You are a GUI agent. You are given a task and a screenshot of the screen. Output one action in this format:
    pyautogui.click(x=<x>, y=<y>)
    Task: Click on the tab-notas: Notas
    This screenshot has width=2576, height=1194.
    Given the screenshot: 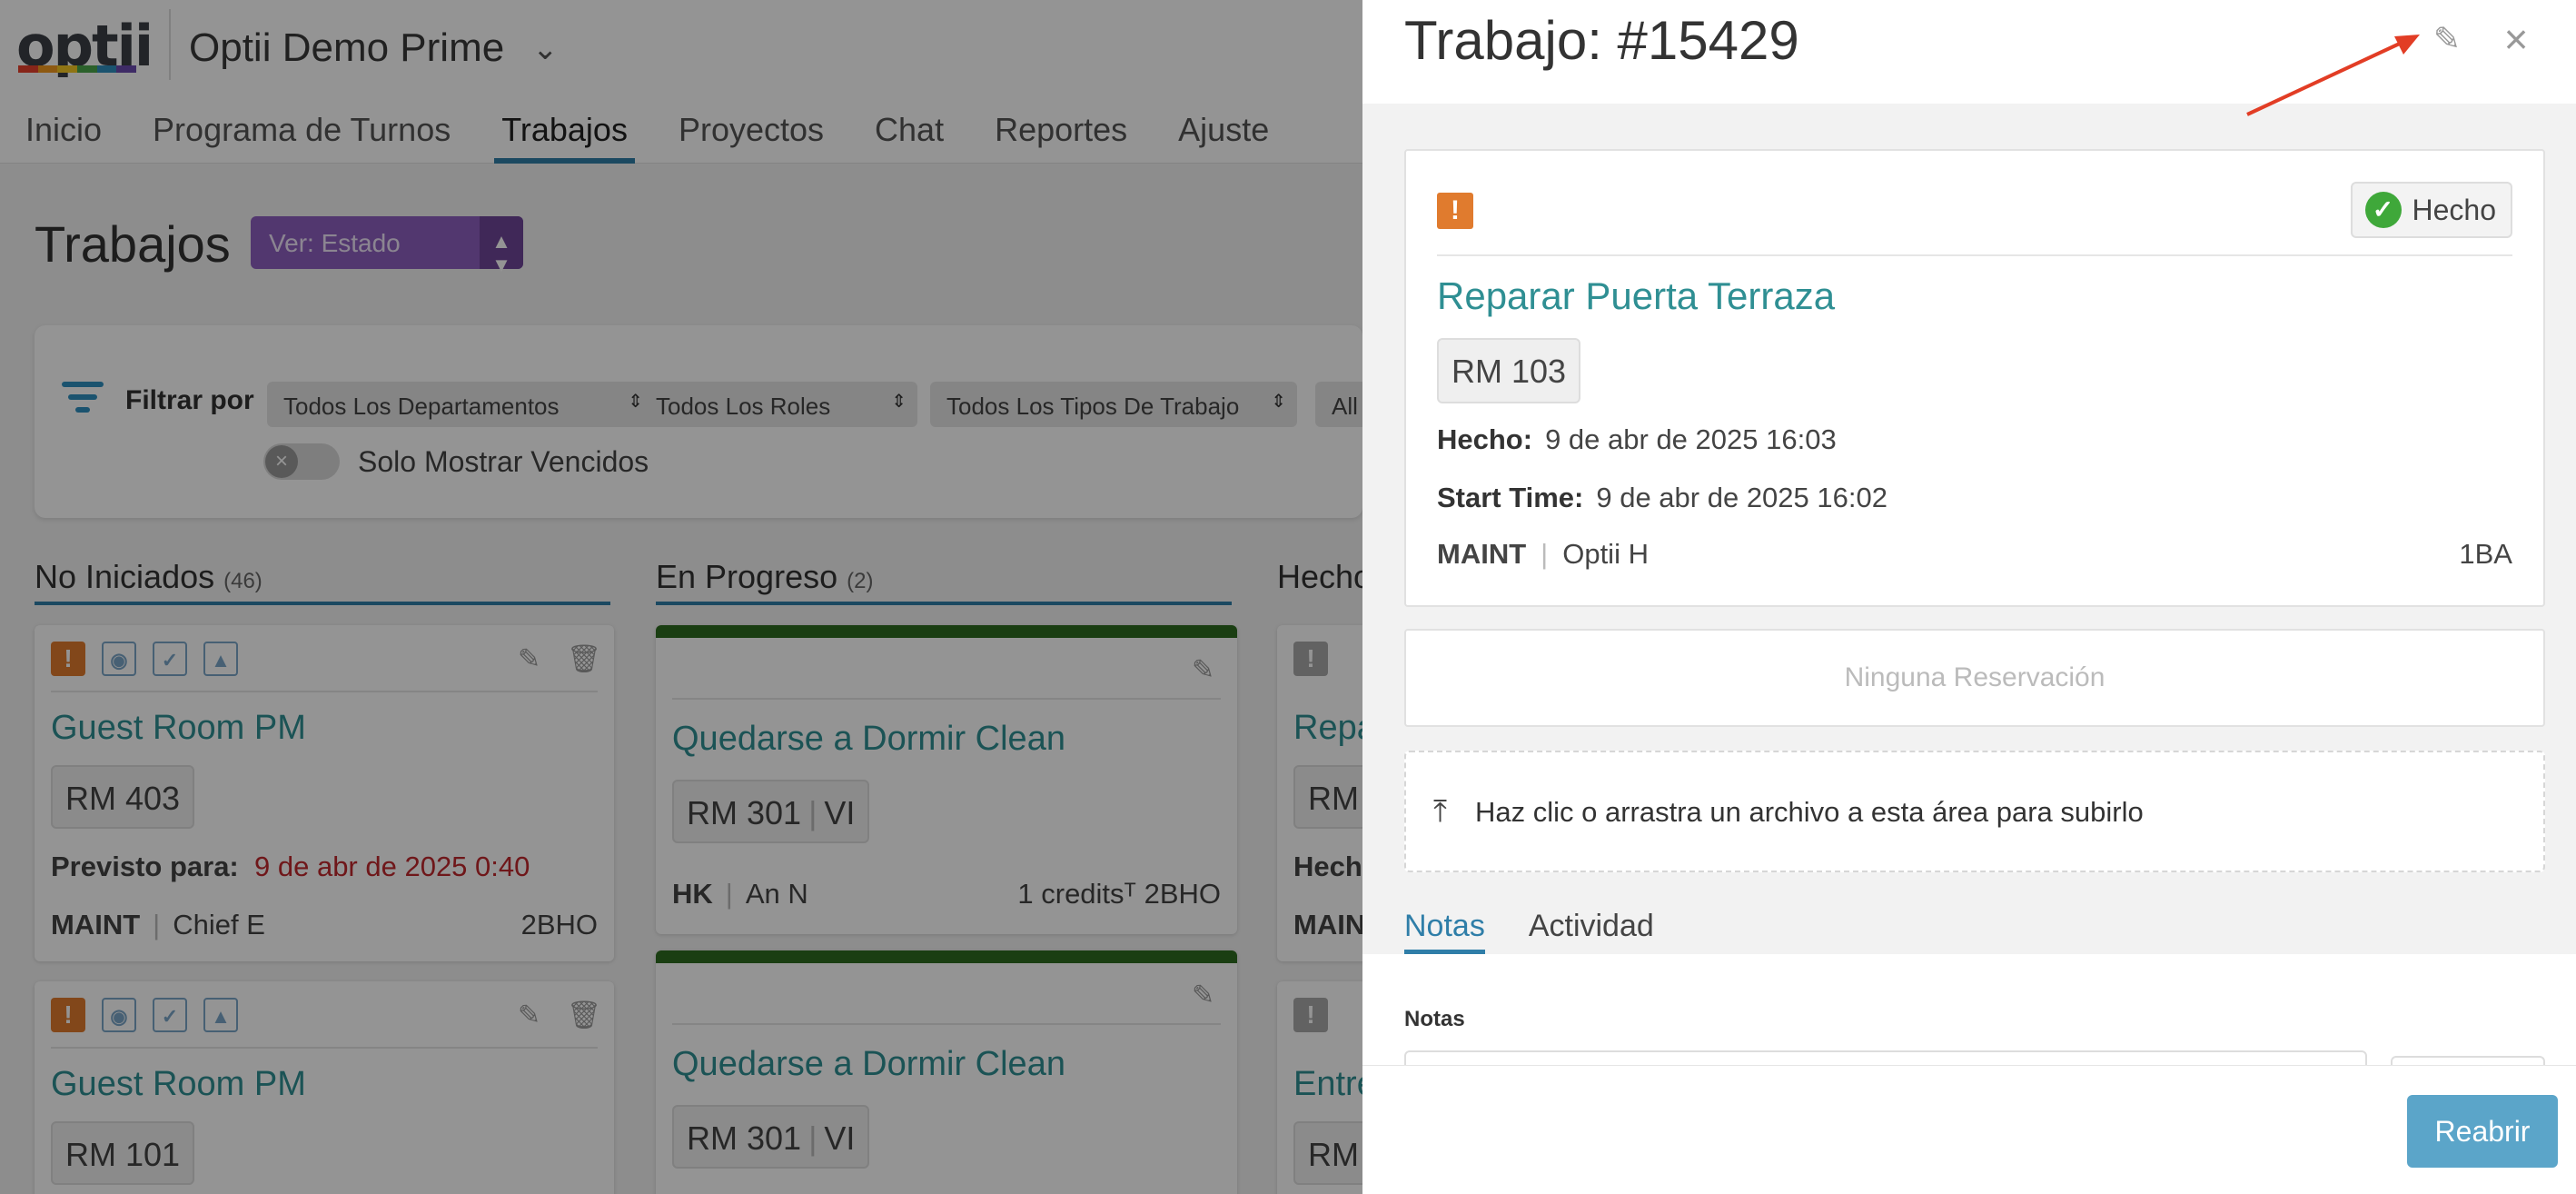 What is the action you would take?
    pyautogui.click(x=1444, y=929)
    